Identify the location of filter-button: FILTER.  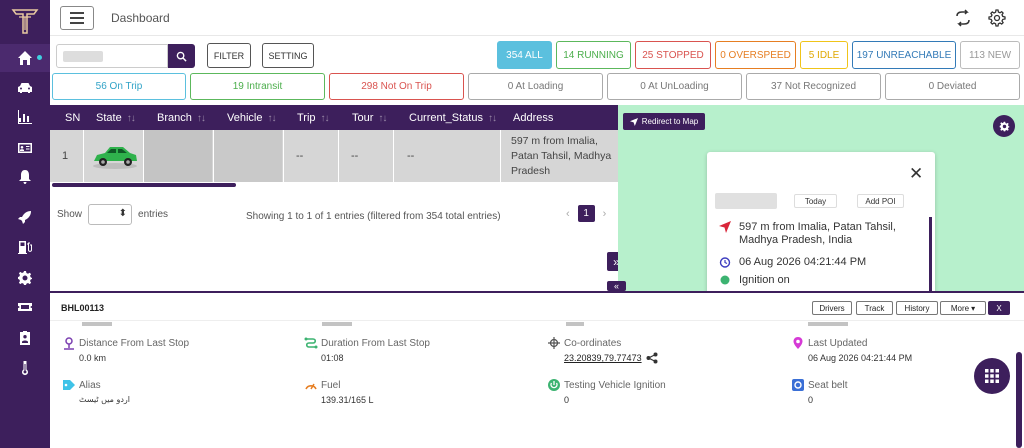
(229, 55).